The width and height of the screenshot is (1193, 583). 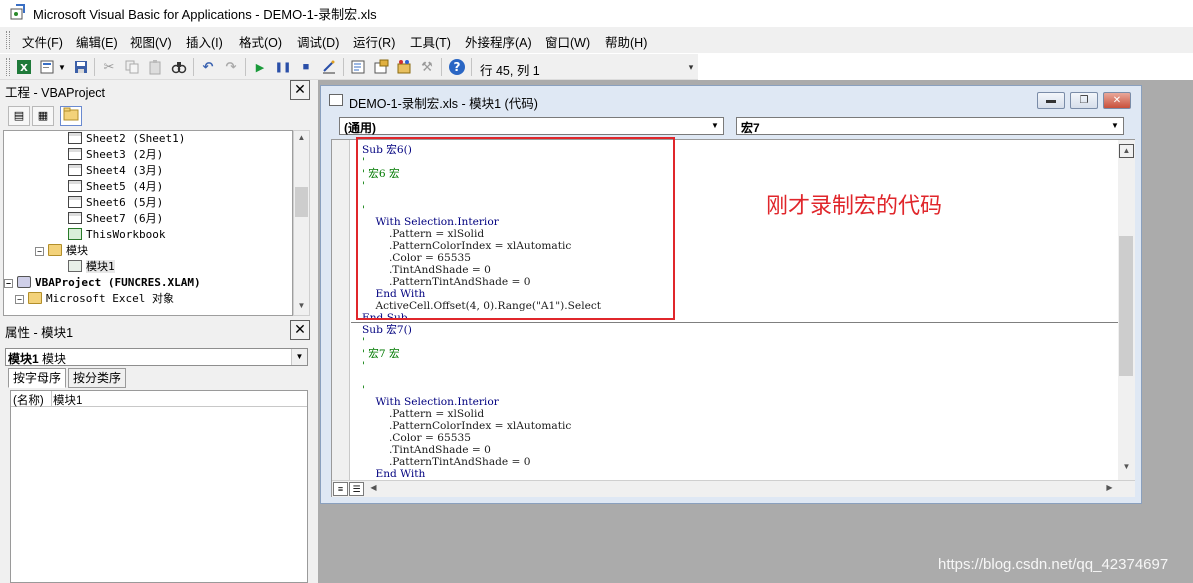 I want to click on scroll-left-icon: ◀, so click(x=373, y=487).